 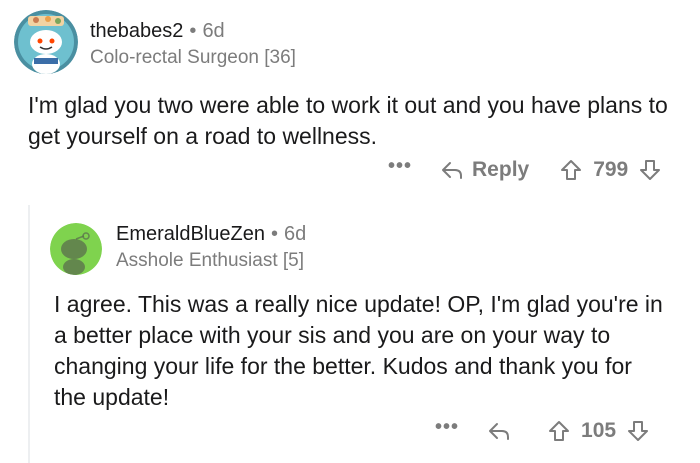 I want to click on username: EmeraldBlueZen, so click(x=190, y=234).